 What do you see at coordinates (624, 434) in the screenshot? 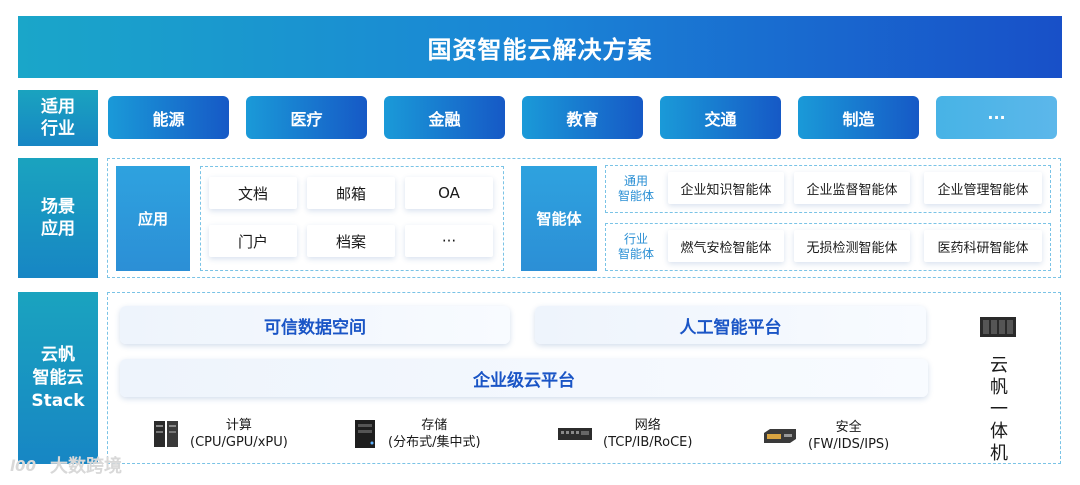
I see `infra-network: 网络 (TCP/IB/RoCE)` at bounding box center [624, 434].